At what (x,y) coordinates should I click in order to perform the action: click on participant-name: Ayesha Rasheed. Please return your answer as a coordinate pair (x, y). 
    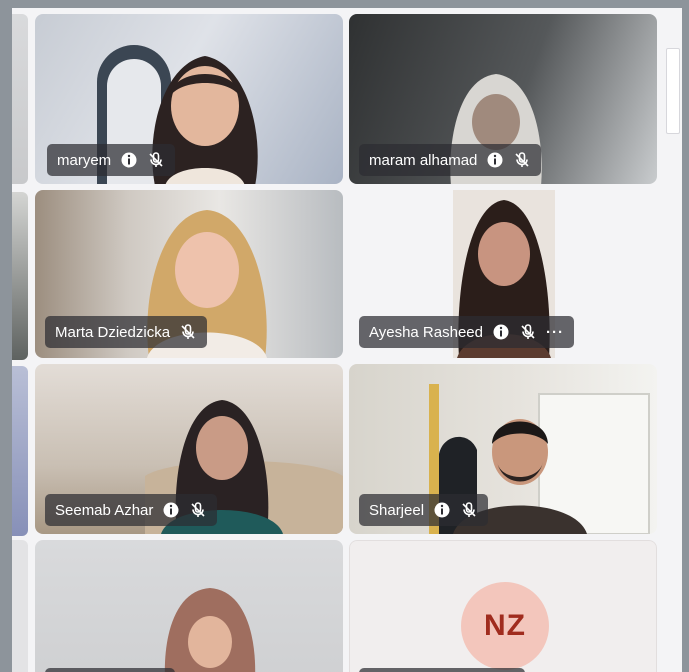
    Looking at the image, I should click on (426, 332).